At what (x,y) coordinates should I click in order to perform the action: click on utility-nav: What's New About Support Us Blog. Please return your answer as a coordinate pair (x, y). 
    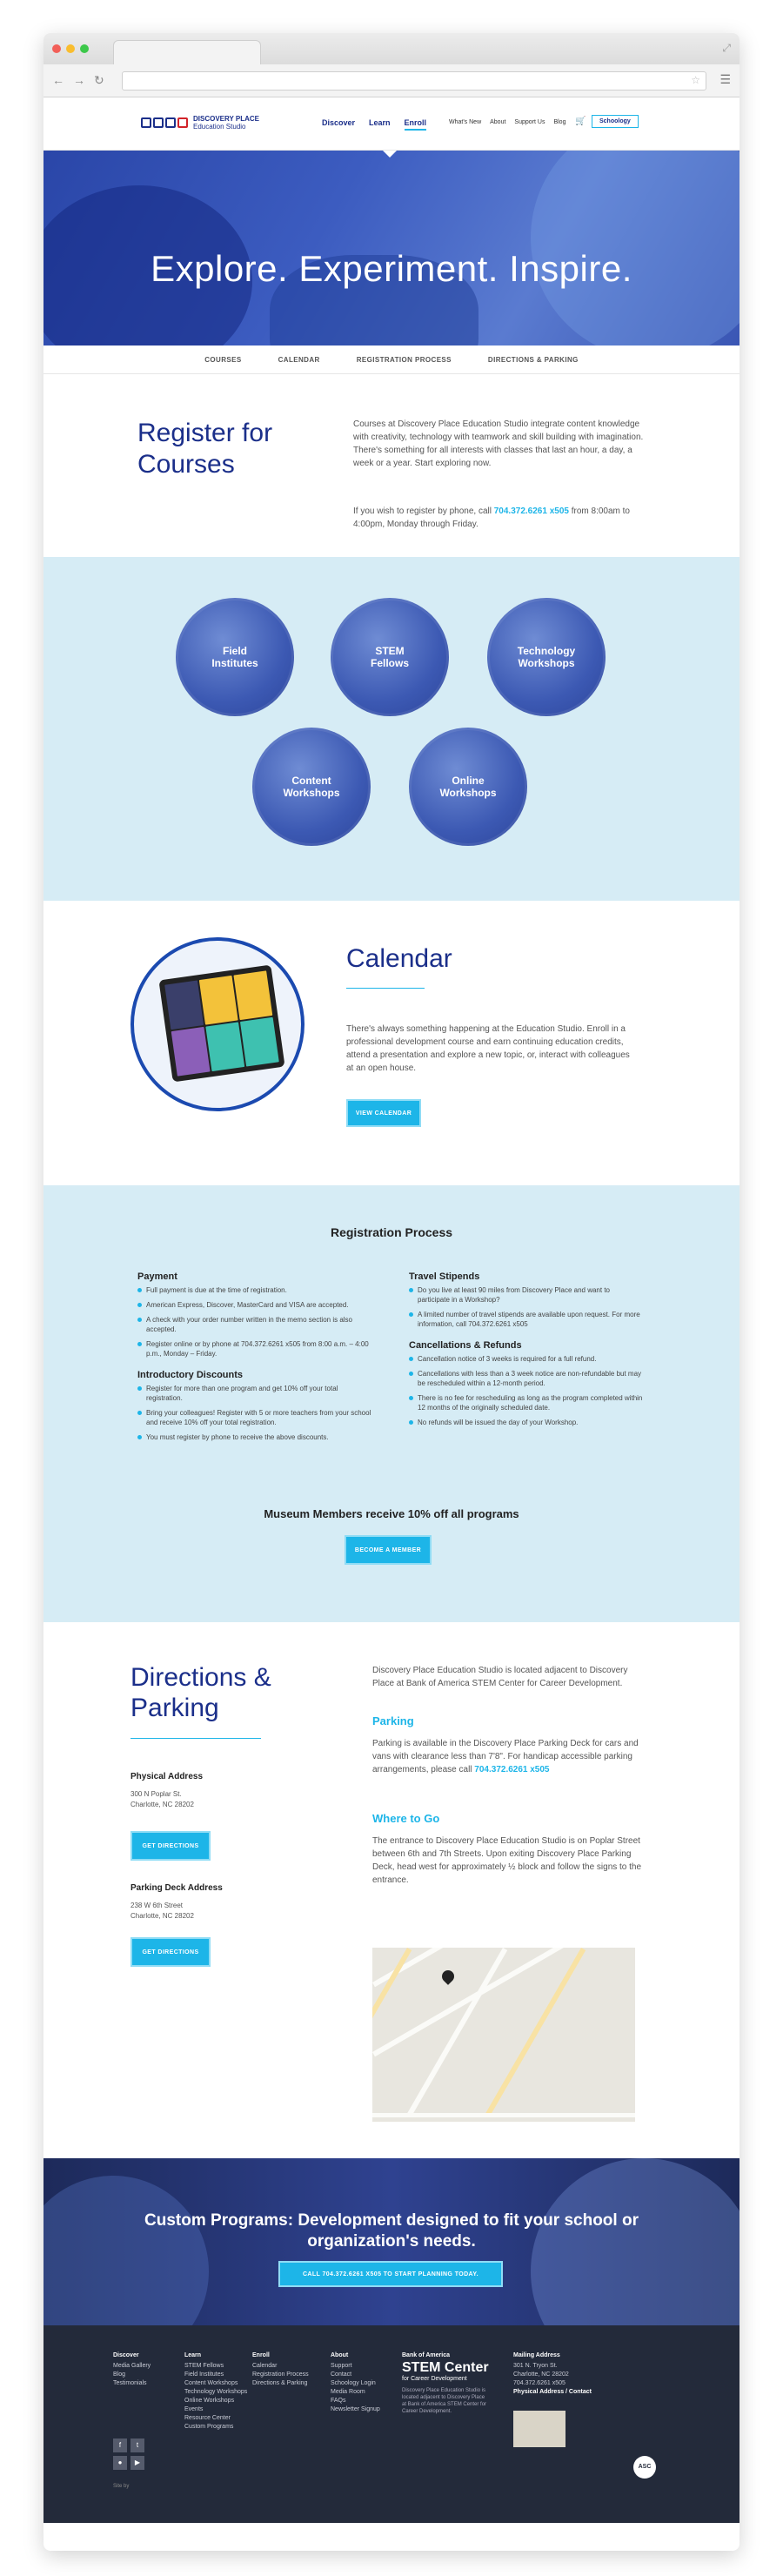
    Looking at the image, I should click on (507, 122).